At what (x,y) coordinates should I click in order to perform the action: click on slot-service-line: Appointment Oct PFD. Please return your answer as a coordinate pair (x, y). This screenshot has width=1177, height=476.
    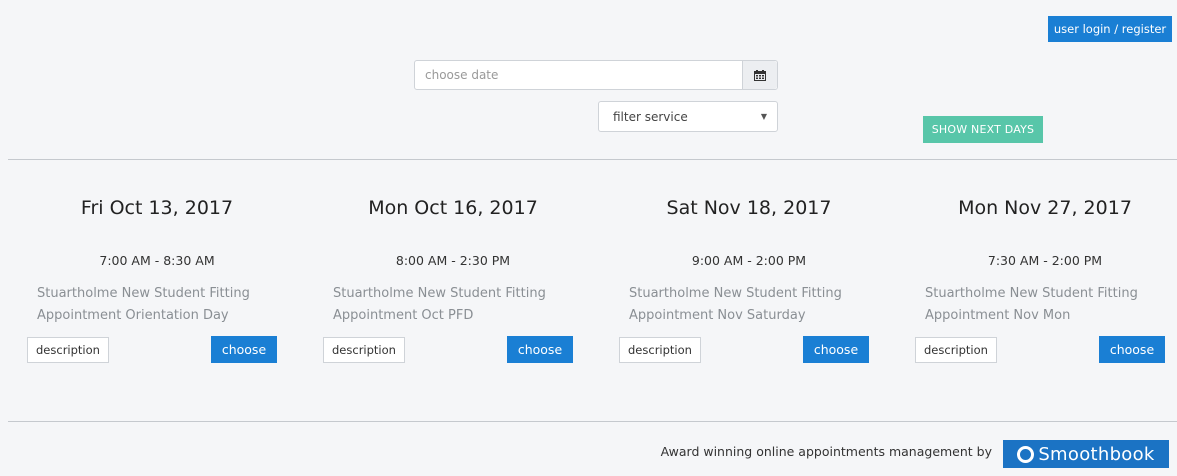
    Looking at the image, I should click on (403, 315).